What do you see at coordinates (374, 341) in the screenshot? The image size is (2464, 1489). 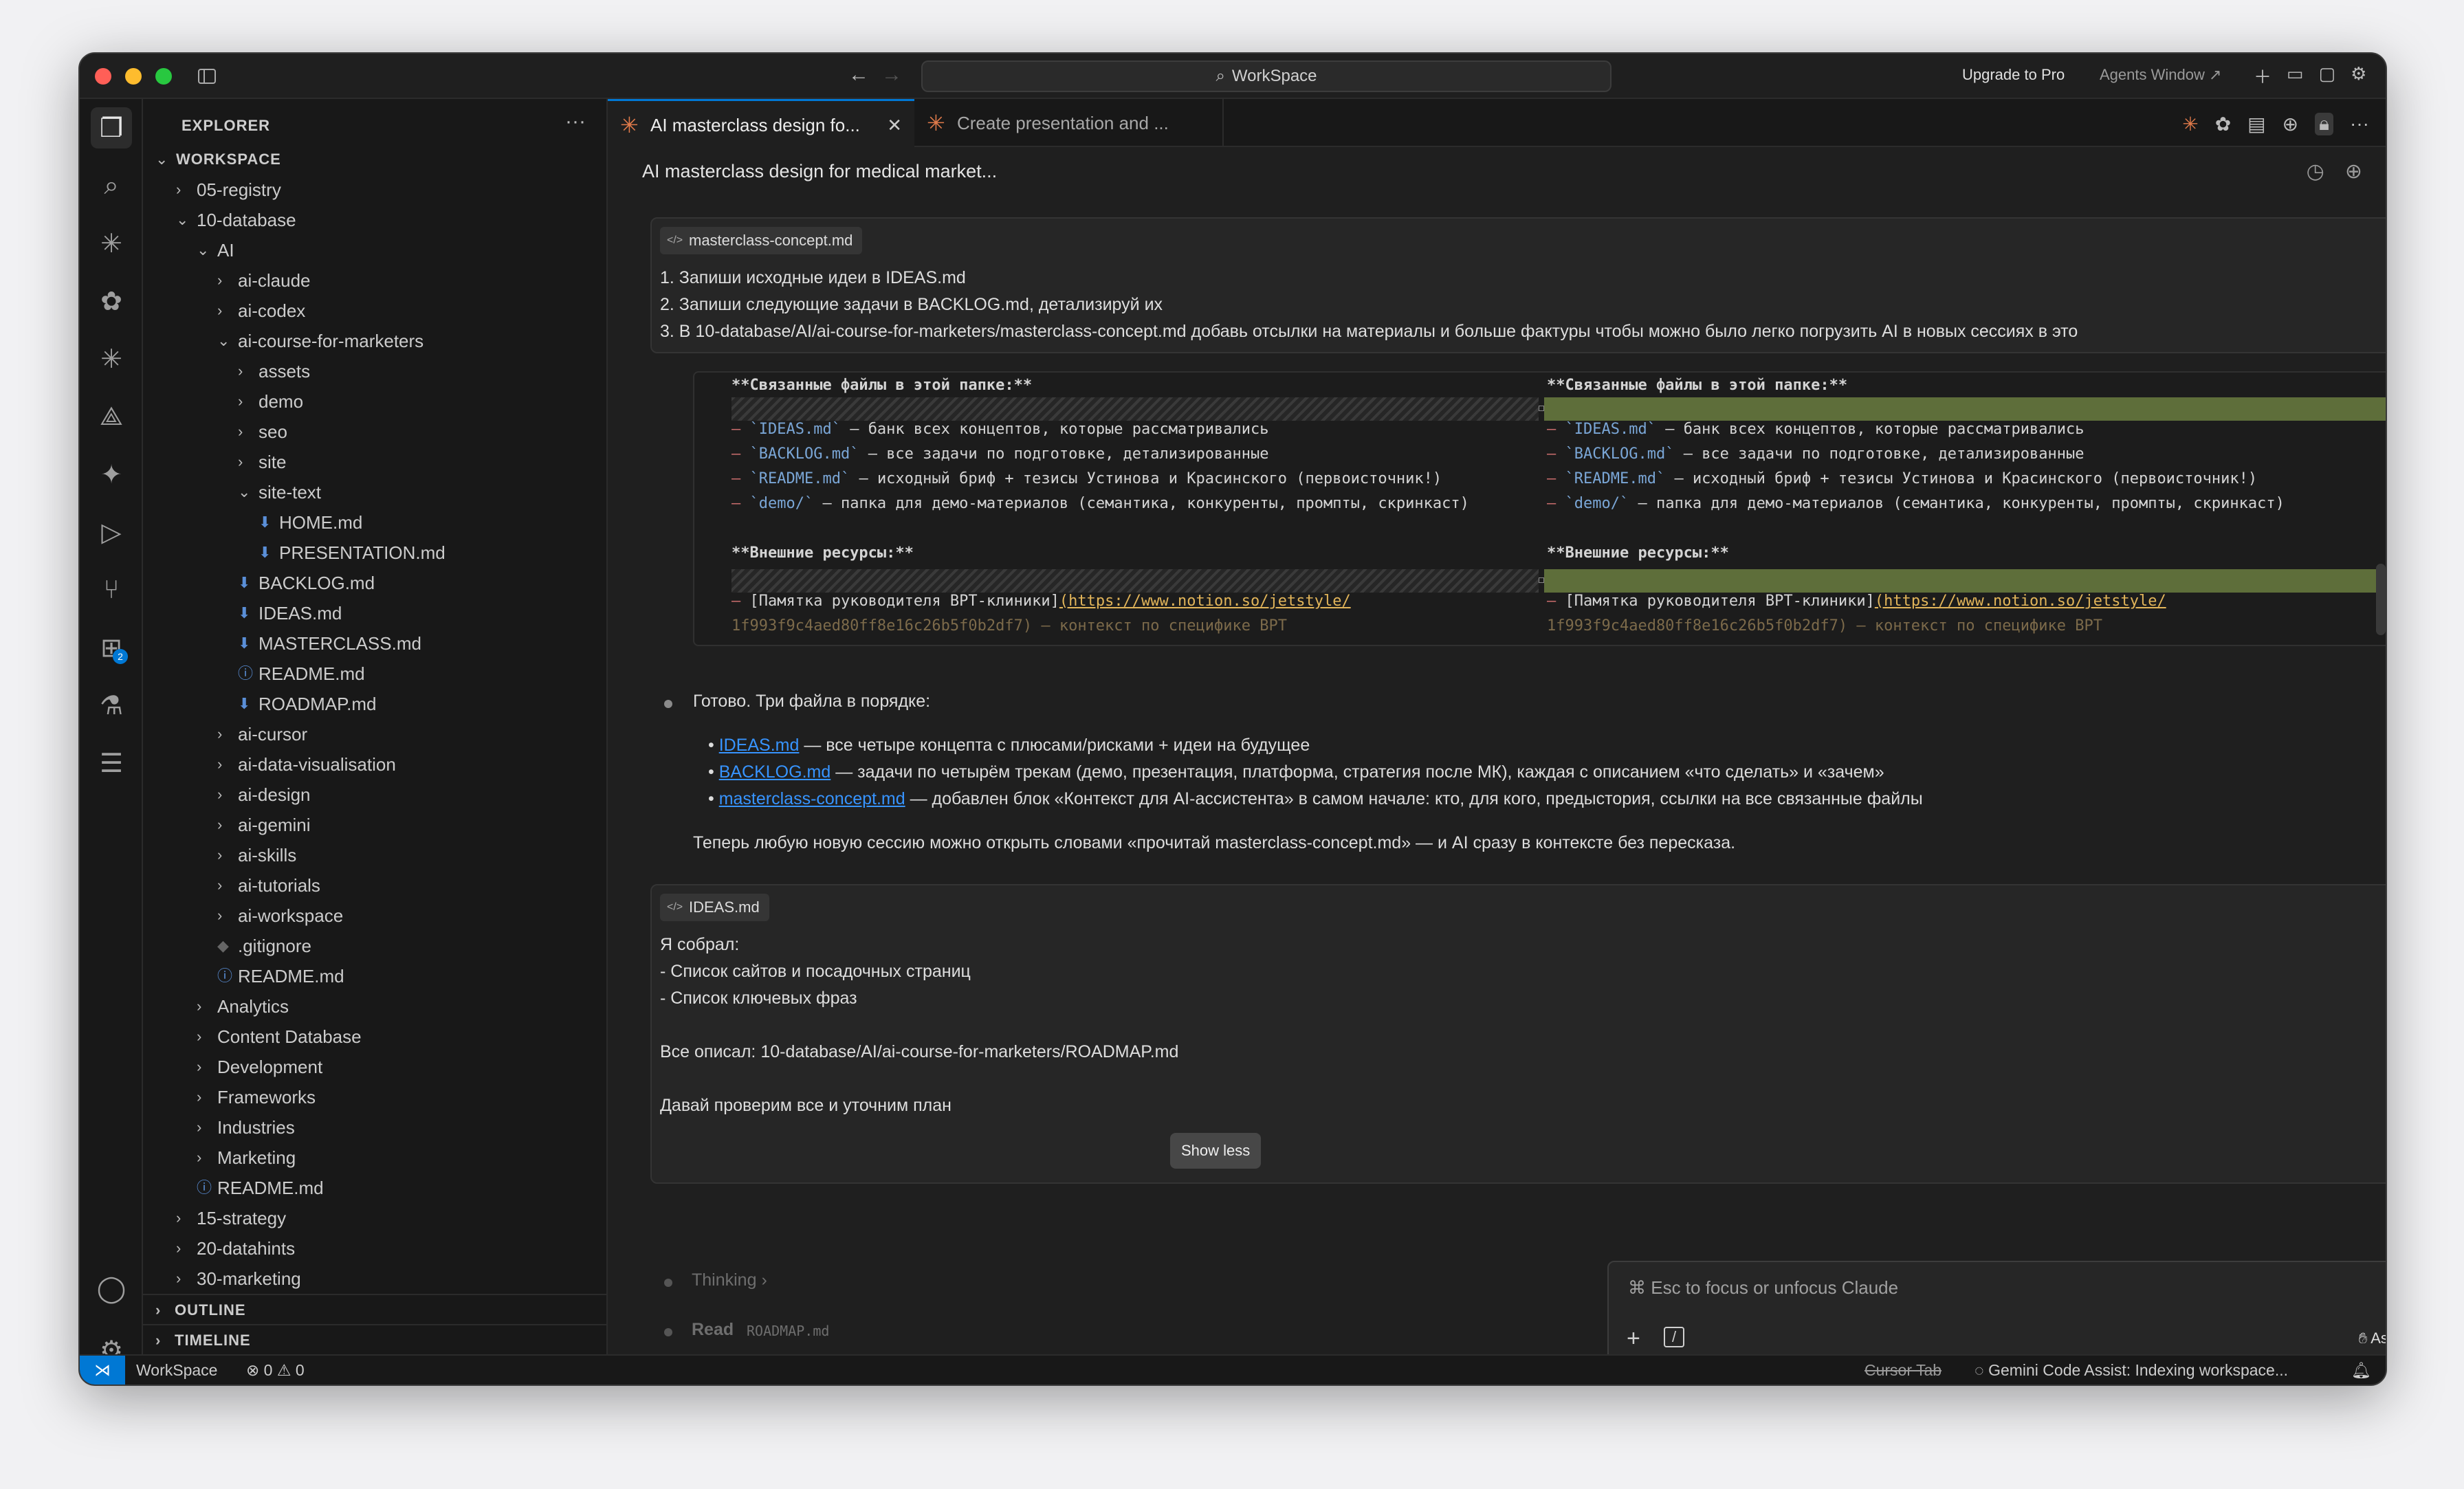 I see `tree-folder: ⌄ ai-course-for-marketers` at bounding box center [374, 341].